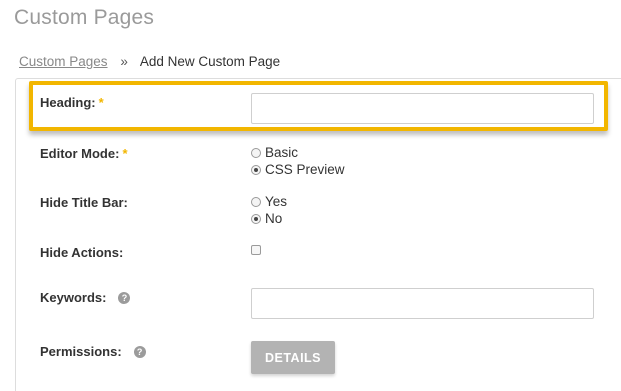 The image size is (621, 391). What do you see at coordinates (82, 252) in the screenshot?
I see `hide-actions-label: Hide Actions:` at bounding box center [82, 252].